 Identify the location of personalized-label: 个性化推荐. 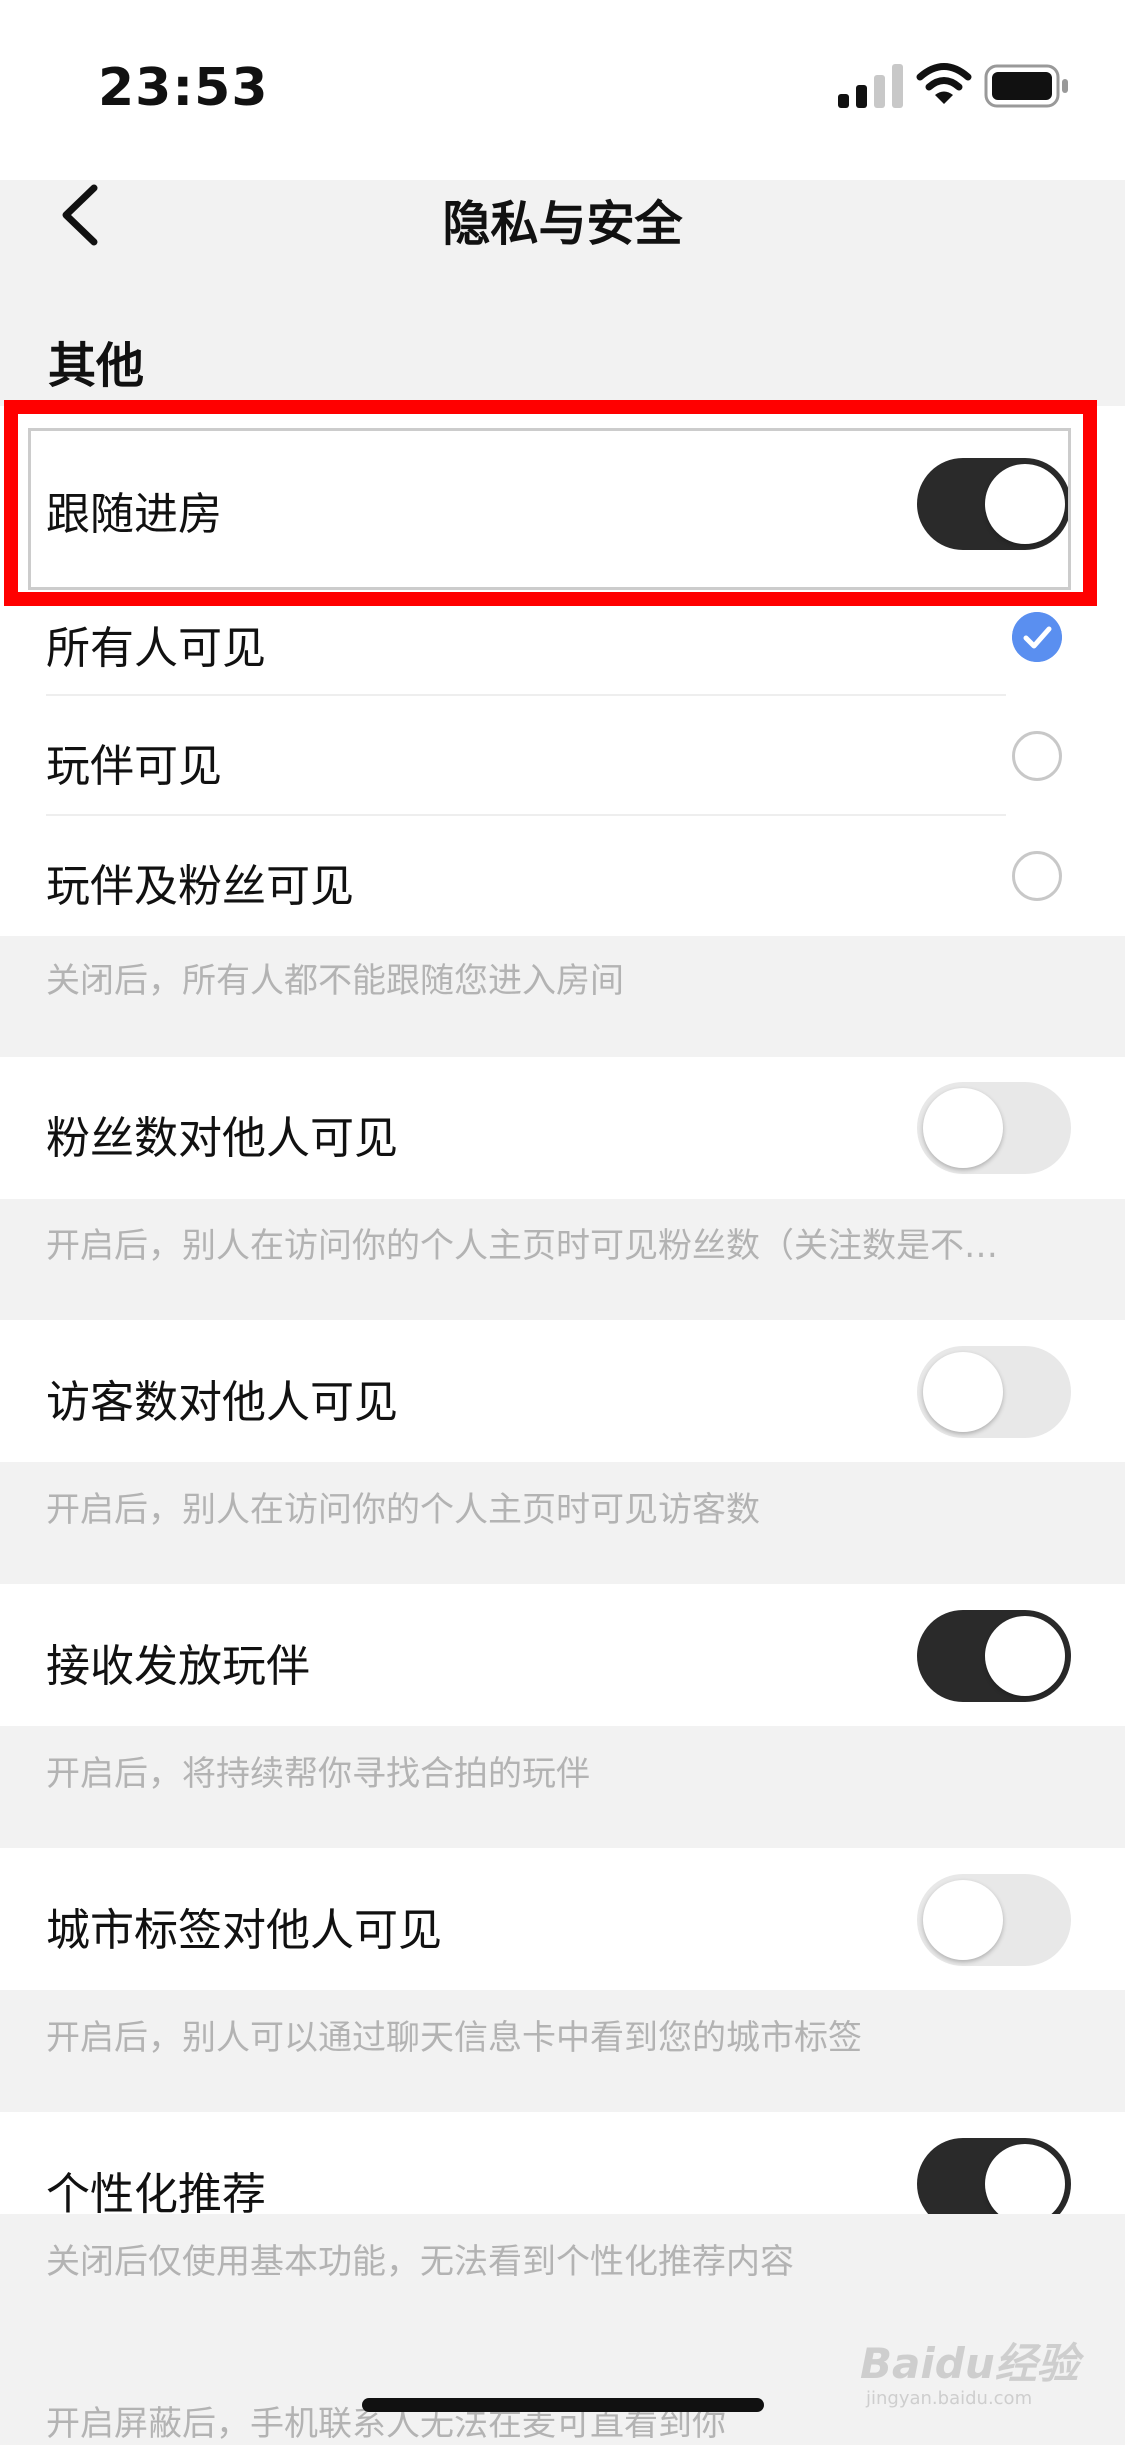
(156, 2194).